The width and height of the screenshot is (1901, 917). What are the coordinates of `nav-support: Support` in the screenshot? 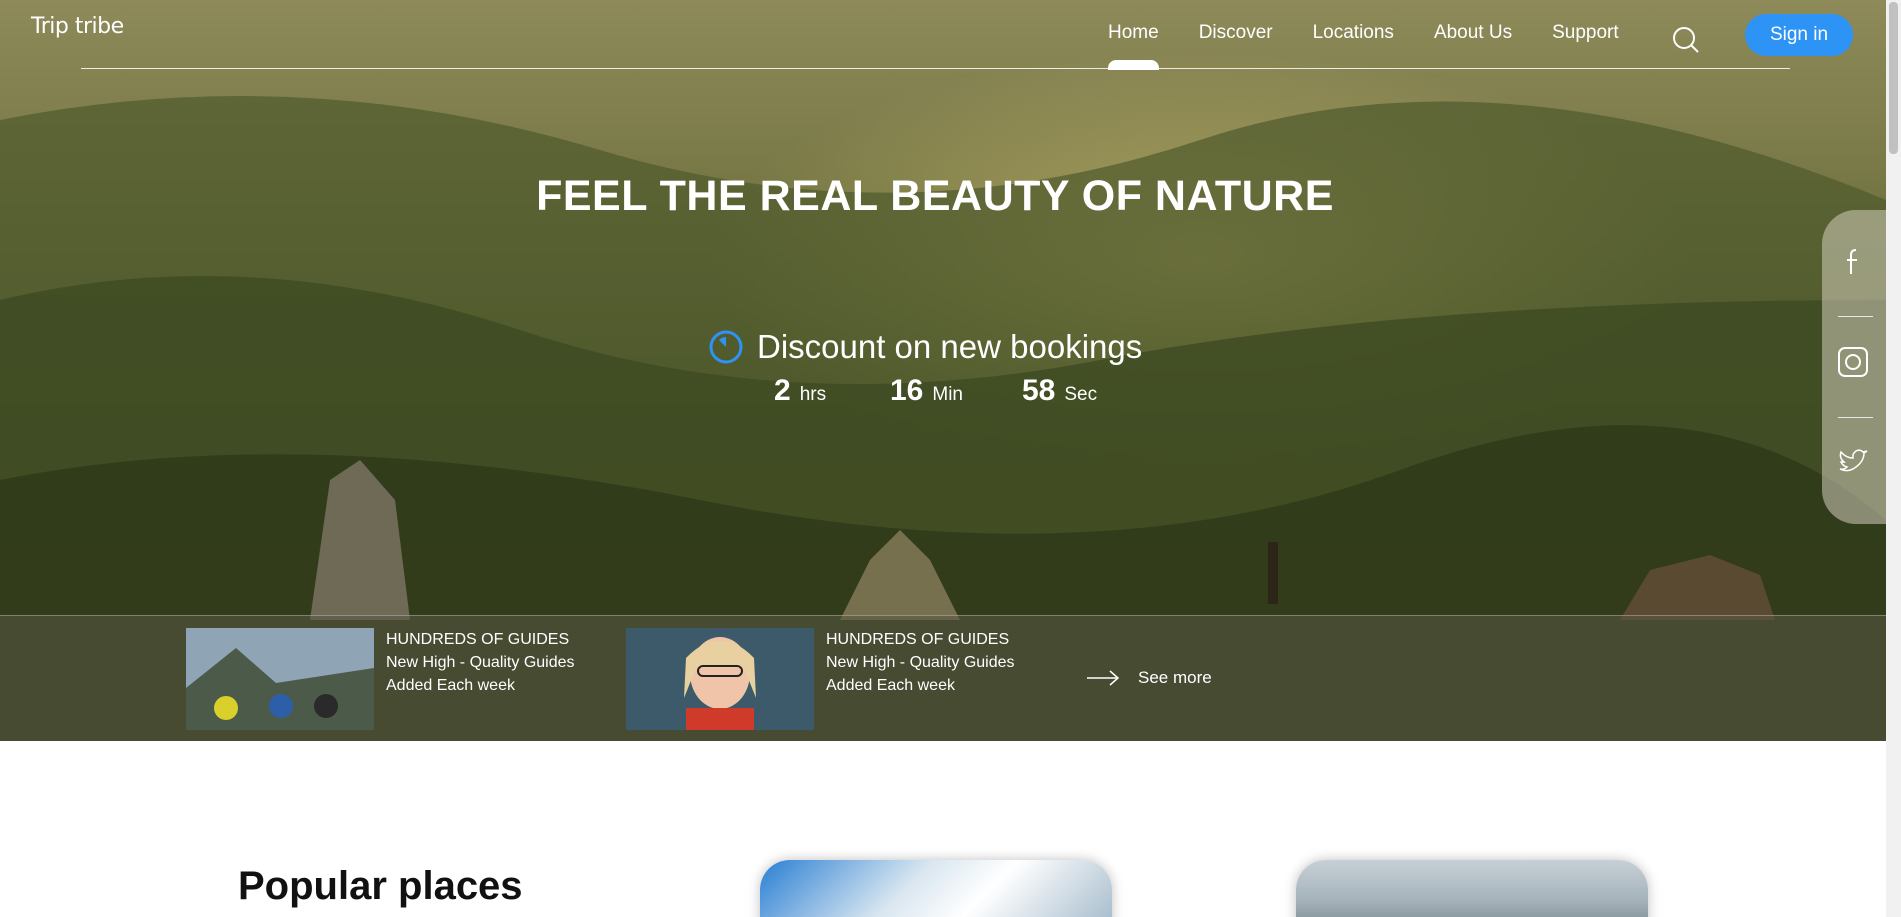 It's located at (1585, 33).